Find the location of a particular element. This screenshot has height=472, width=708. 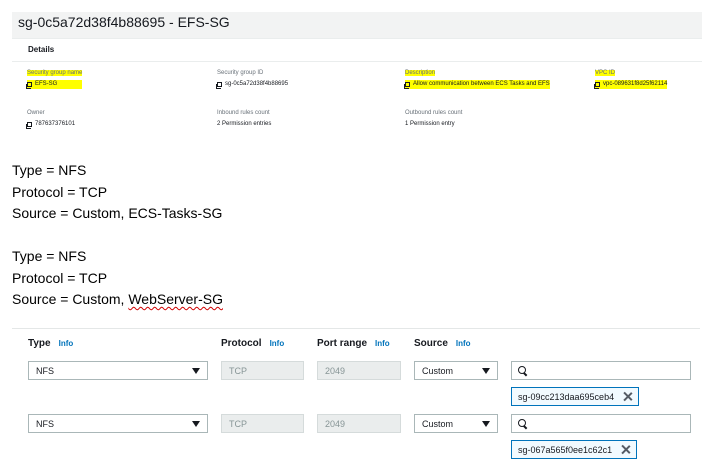

column-label: Protocol is located at coordinates (241, 343).